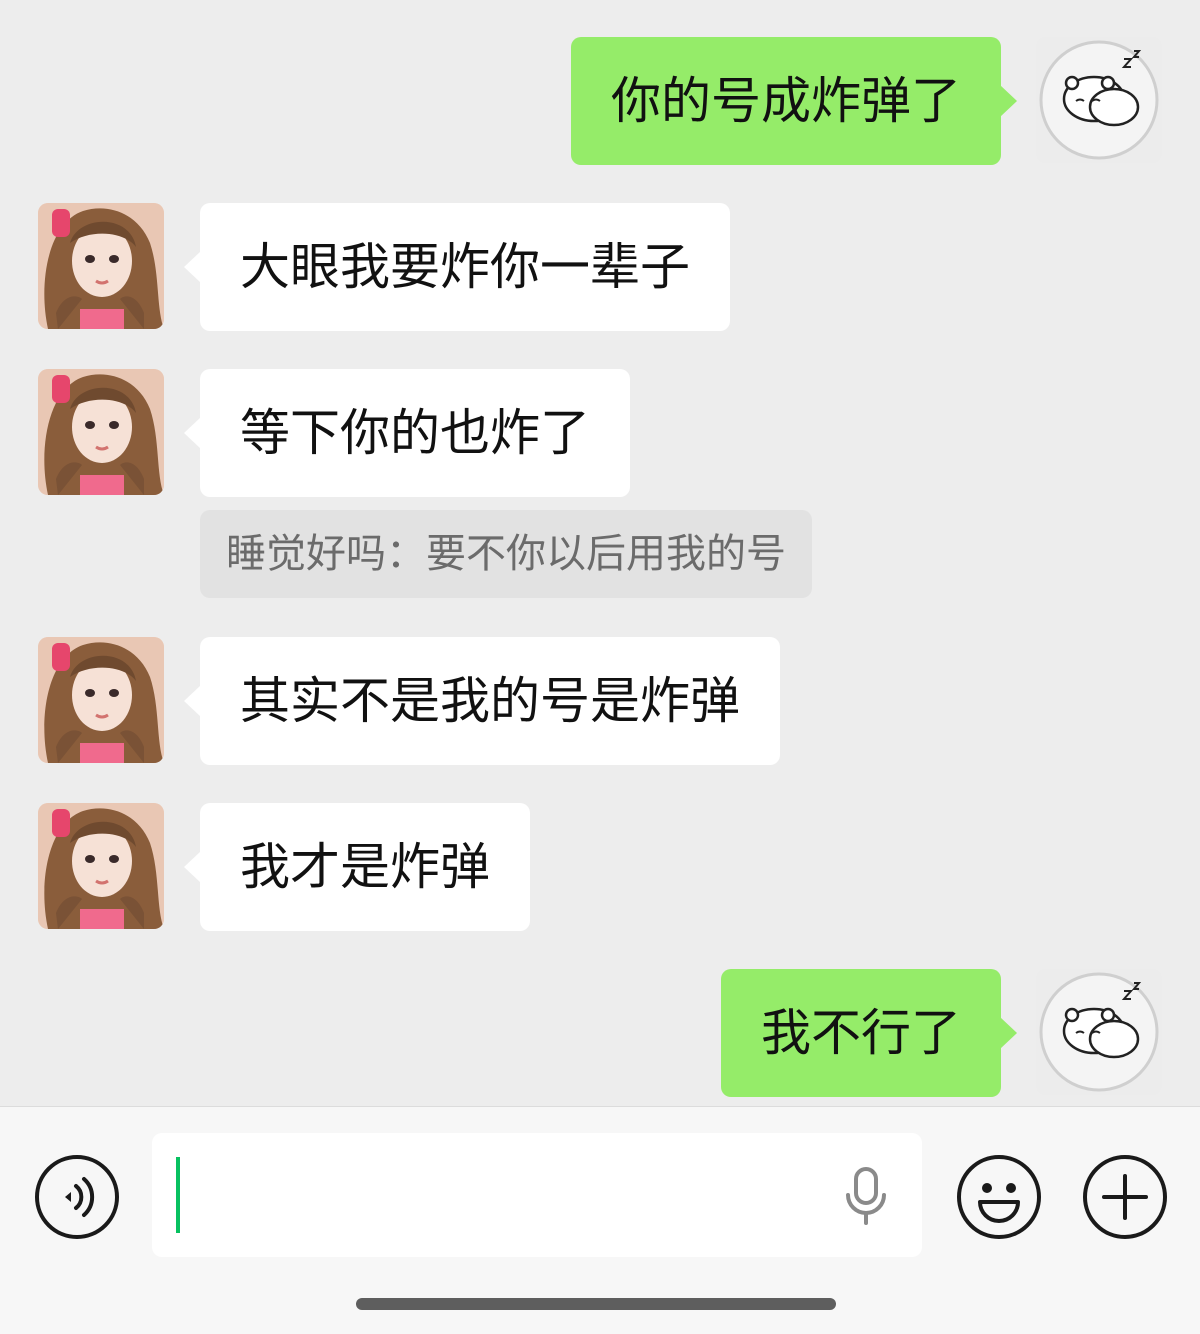 This screenshot has height=1334, width=1200. What do you see at coordinates (600, 1033) in the screenshot?
I see `message-row-outgoing: 我不行了` at bounding box center [600, 1033].